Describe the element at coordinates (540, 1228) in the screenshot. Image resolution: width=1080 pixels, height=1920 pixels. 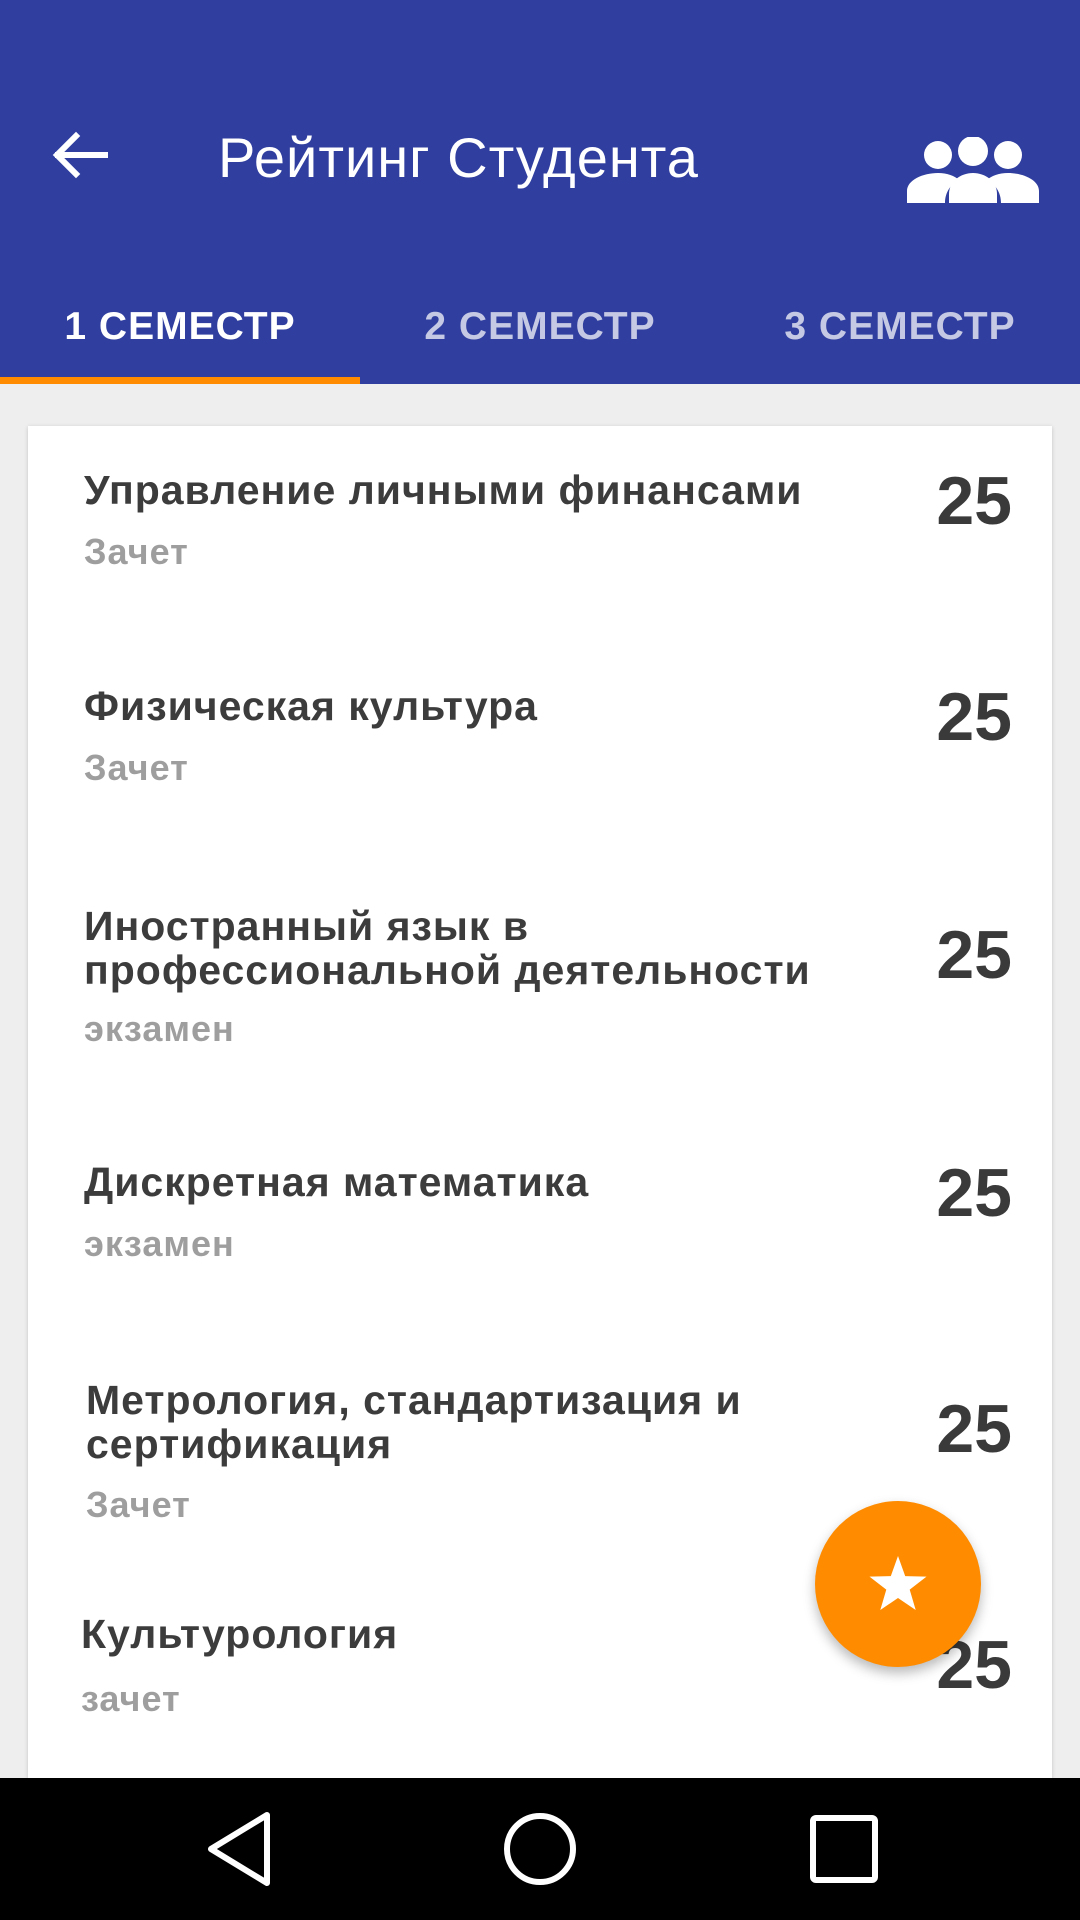
I see `subject-row: Дискретная математика экзамен 25` at that location.